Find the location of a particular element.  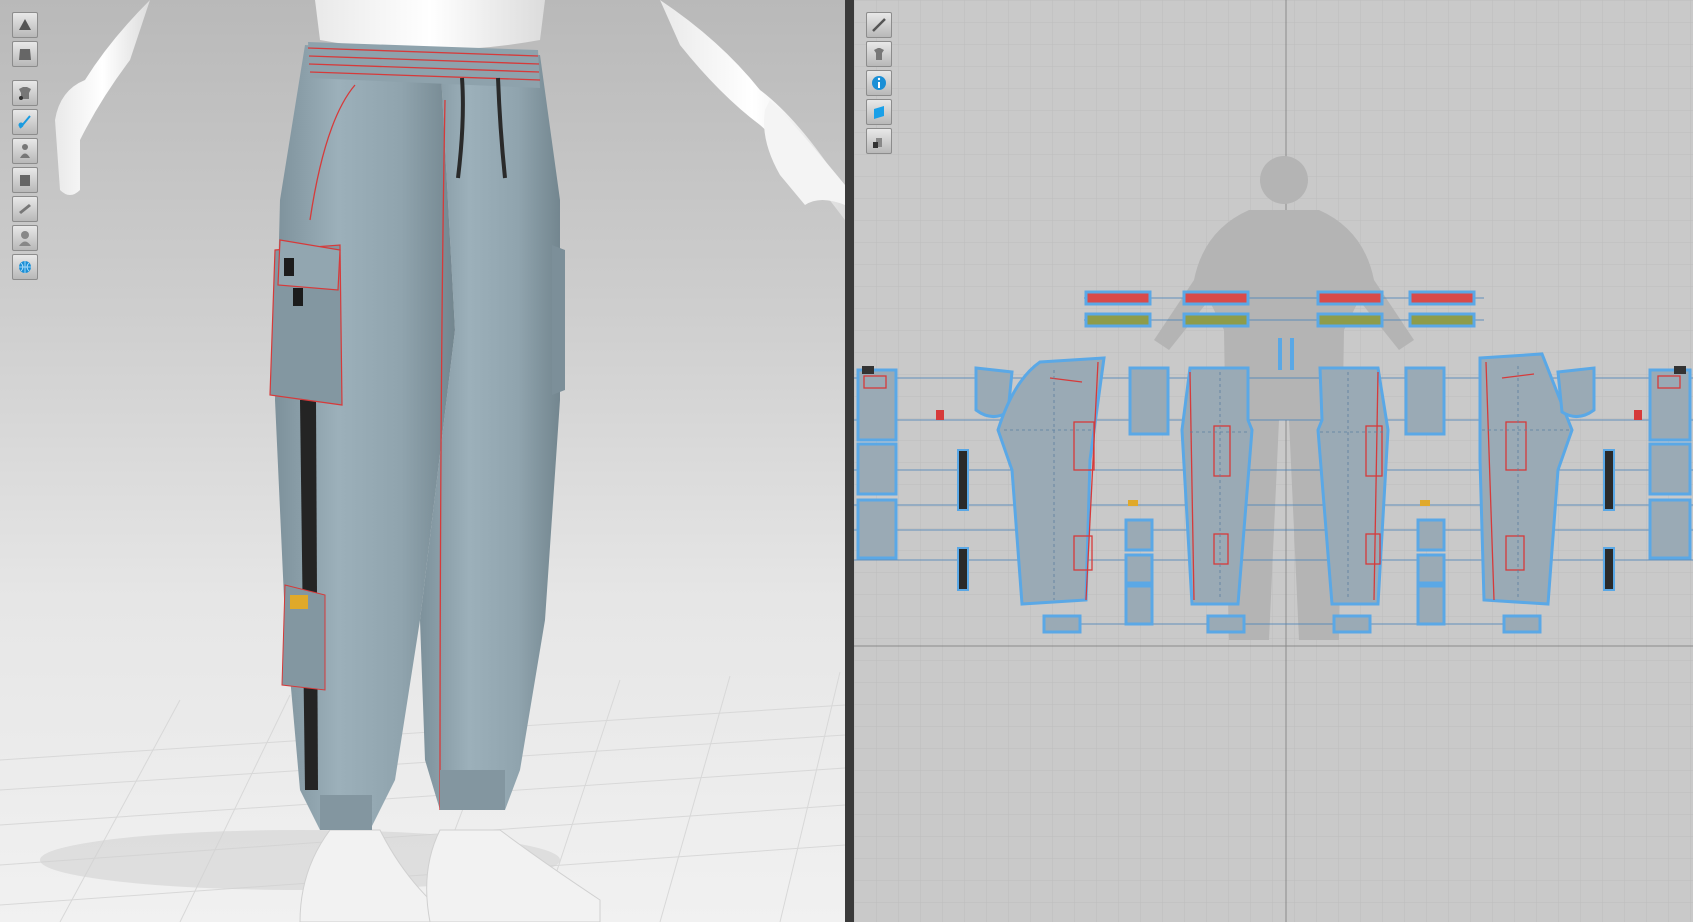

avatar-silhouette-icon is located at coordinates (25, 238).